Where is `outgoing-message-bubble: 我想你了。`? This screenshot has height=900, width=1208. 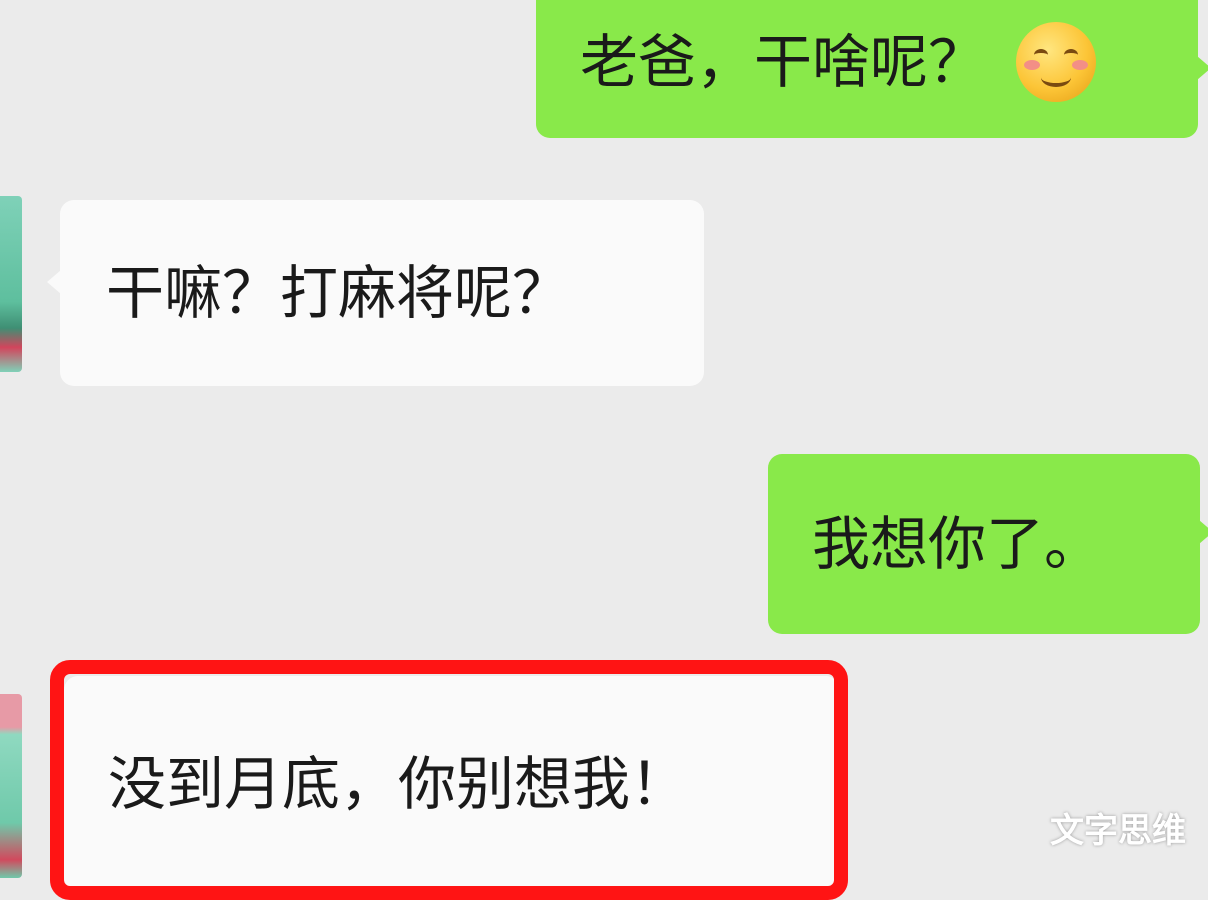 outgoing-message-bubble: 我想你了。 is located at coordinates (988, 544).